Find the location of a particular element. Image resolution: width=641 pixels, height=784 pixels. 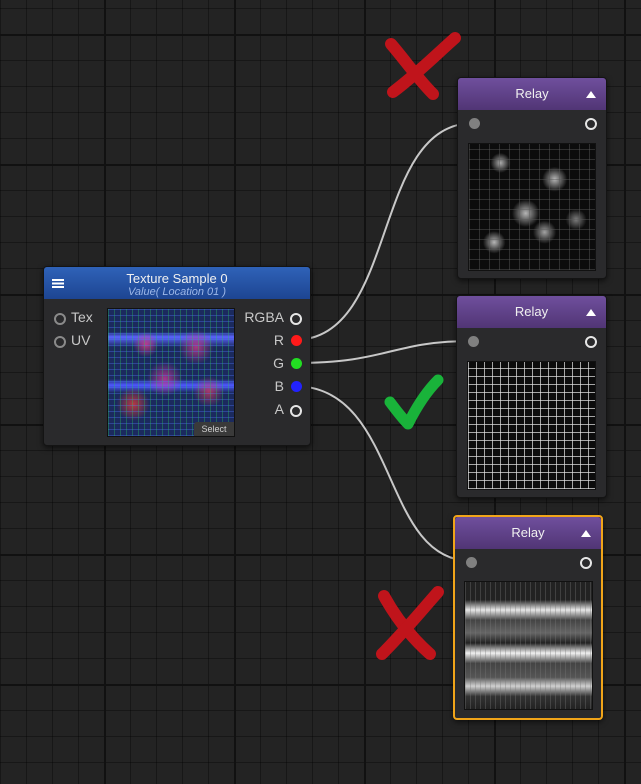

node-subtitle: Value( Location 01 ) is located at coordinates (177, 292).